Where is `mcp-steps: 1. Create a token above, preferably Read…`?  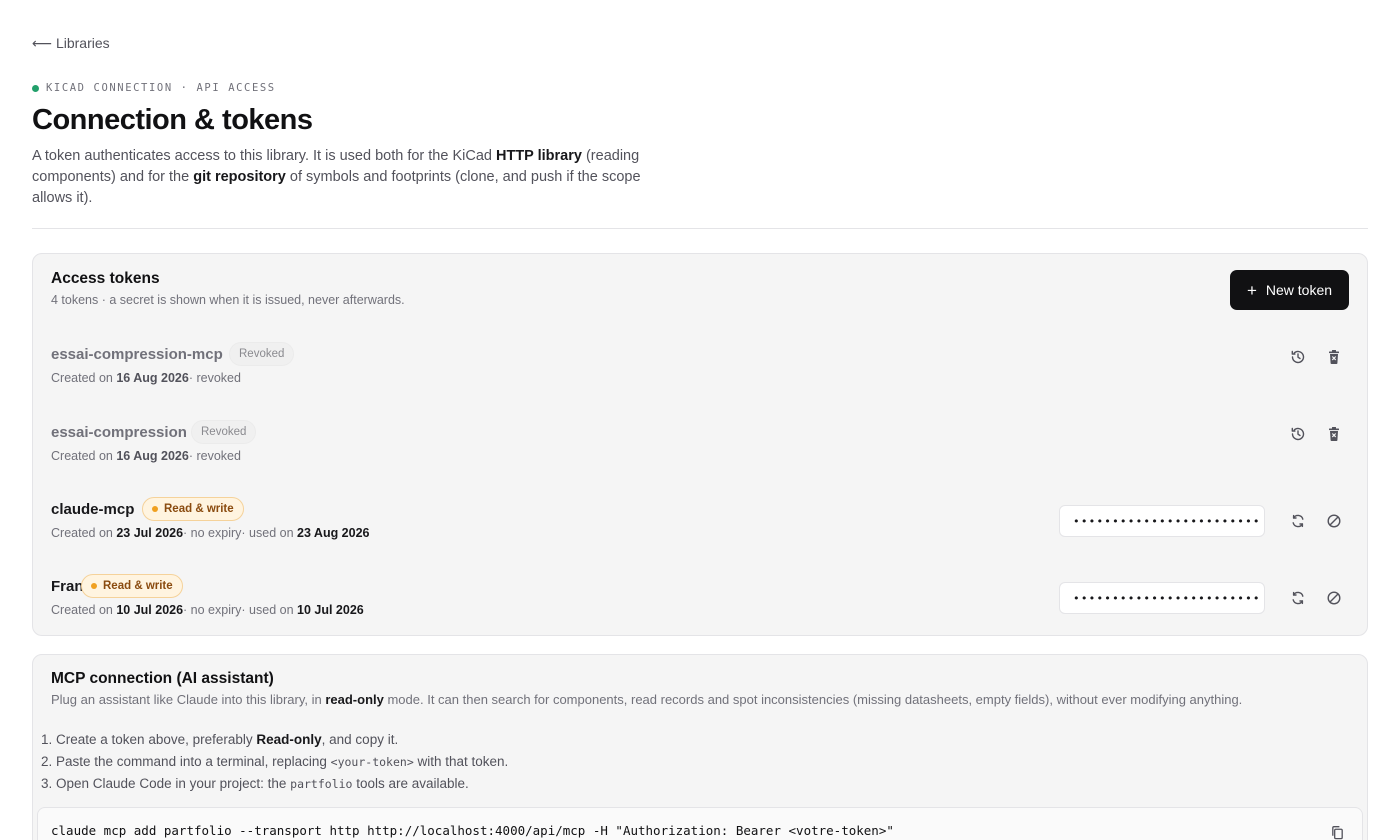 mcp-steps: 1. Create a token above, preferably Read… is located at coordinates (274, 762).